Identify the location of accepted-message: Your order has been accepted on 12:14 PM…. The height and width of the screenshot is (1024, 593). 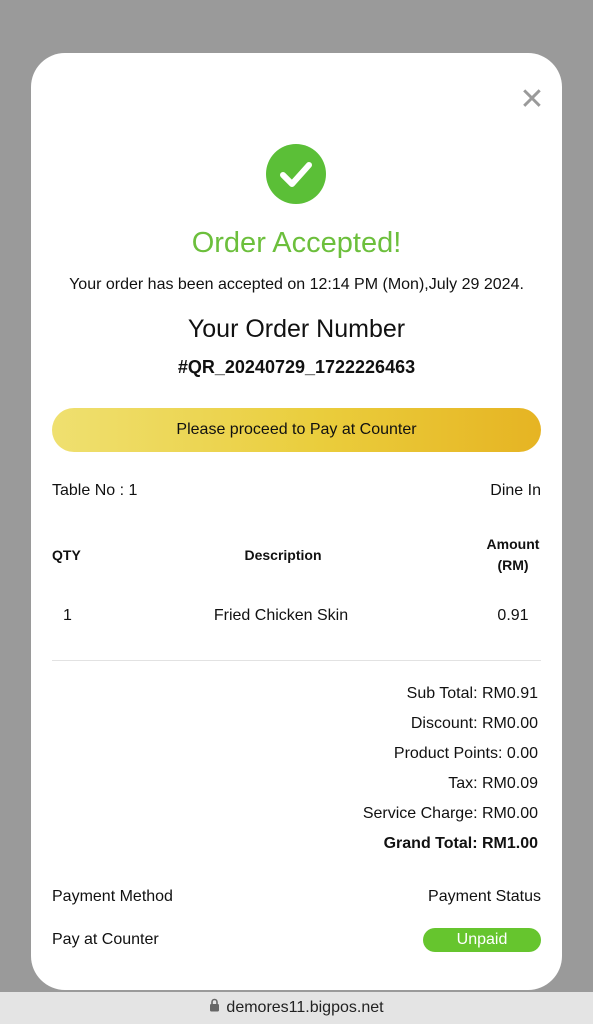
(296, 284).